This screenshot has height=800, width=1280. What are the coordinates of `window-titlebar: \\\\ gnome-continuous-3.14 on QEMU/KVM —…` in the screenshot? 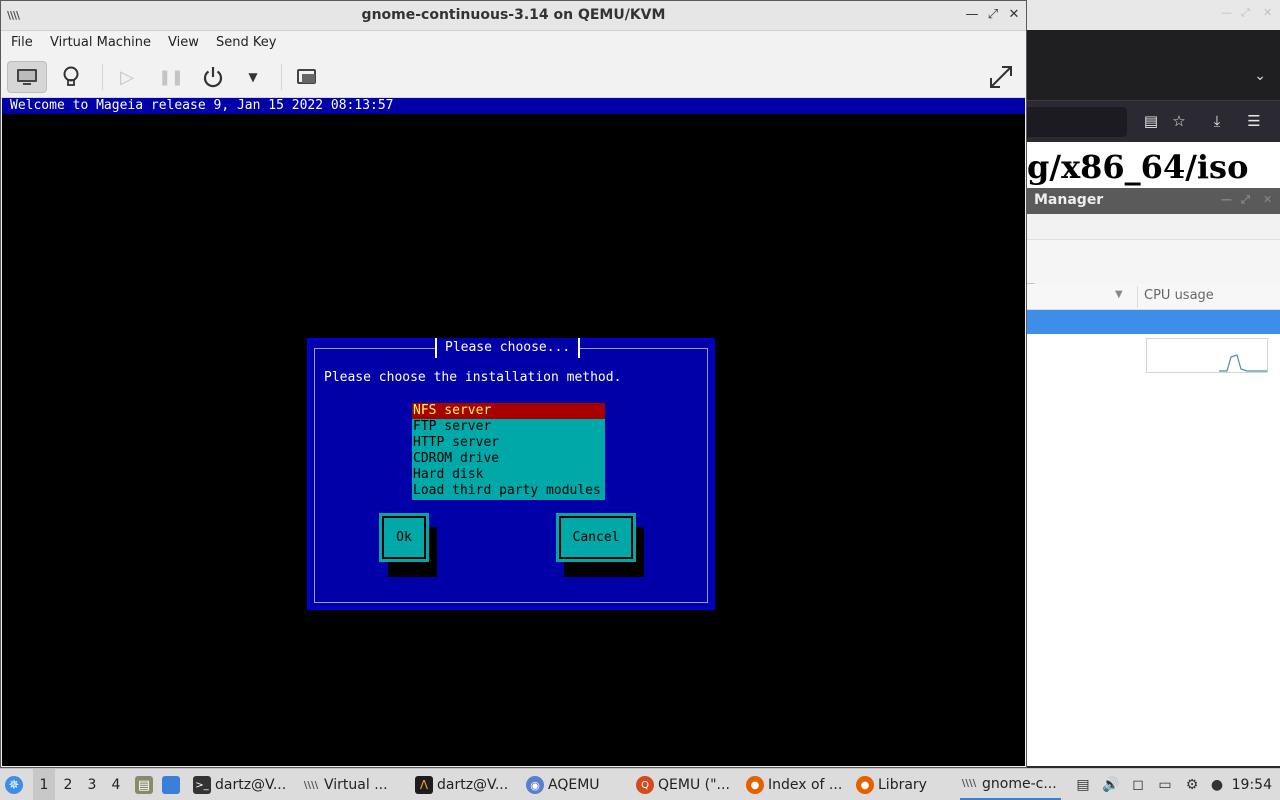 It's located at (513, 16).